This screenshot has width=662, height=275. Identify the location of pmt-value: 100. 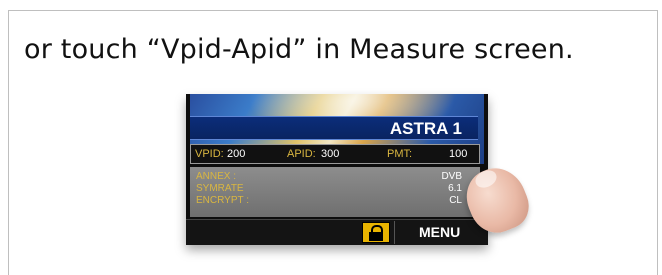
(458, 154).